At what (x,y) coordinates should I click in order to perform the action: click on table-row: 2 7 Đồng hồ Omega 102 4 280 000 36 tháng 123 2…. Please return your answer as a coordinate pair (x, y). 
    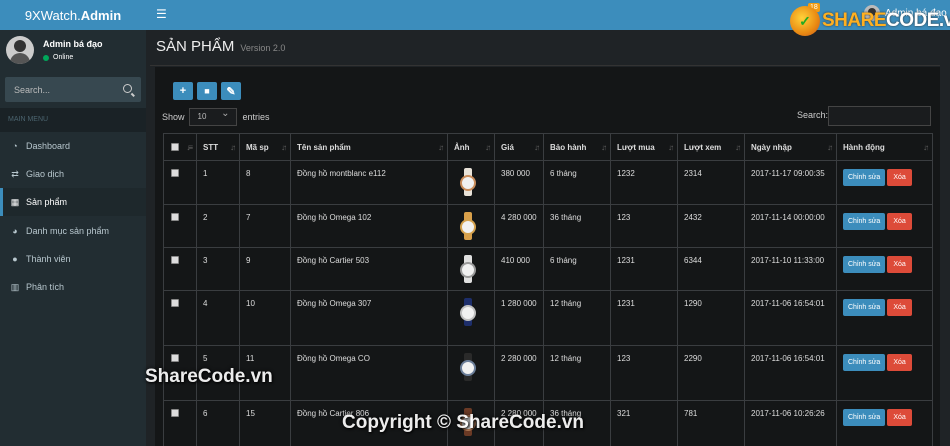
    Looking at the image, I should click on (548, 226).